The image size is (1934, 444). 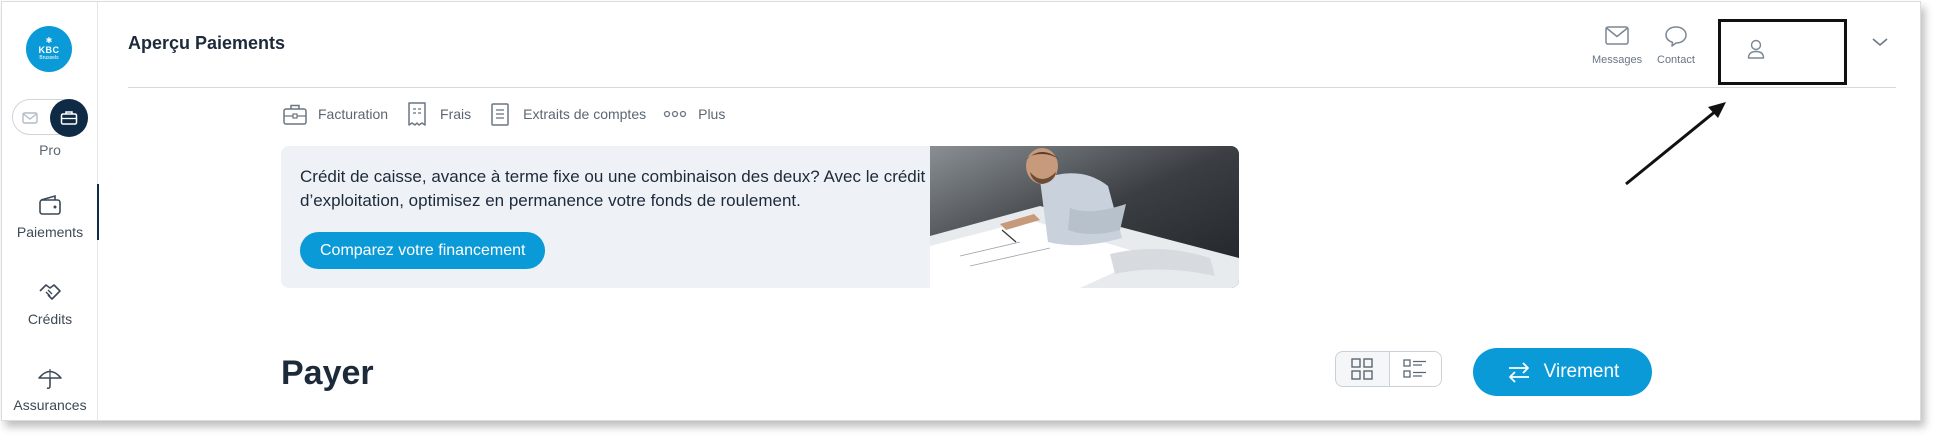 What do you see at coordinates (1518, 372) in the screenshot?
I see `transfer-arrows-icon` at bounding box center [1518, 372].